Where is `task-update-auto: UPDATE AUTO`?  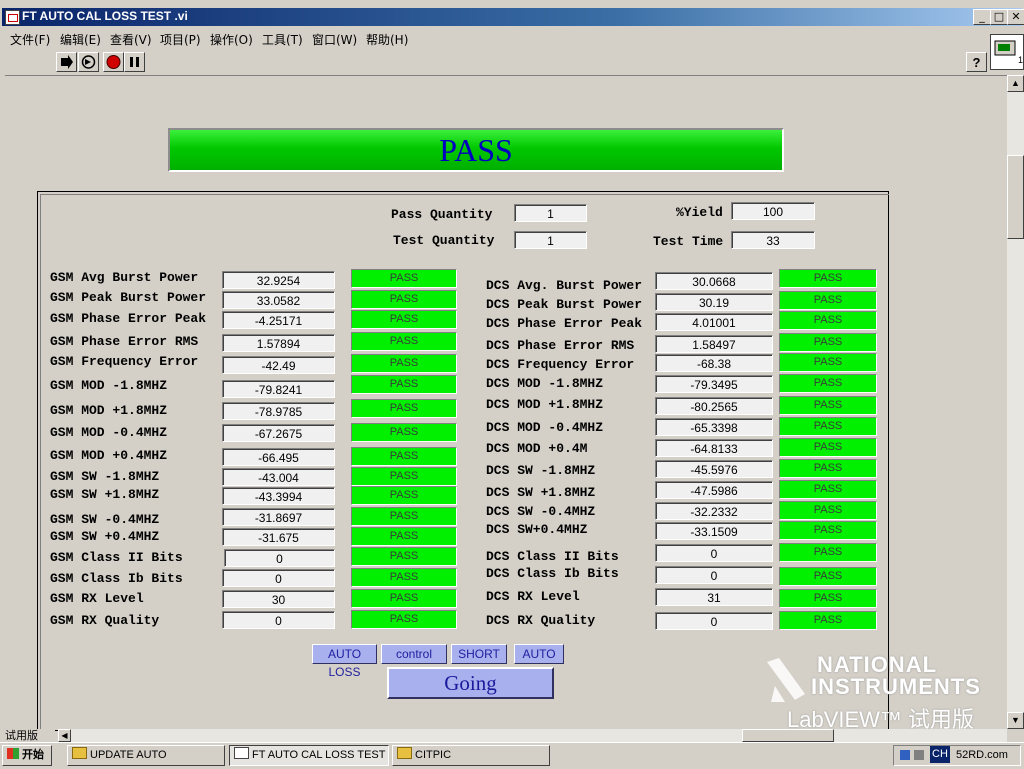 task-update-auto: UPDATE AUTO is located at coordinates (146, 755).